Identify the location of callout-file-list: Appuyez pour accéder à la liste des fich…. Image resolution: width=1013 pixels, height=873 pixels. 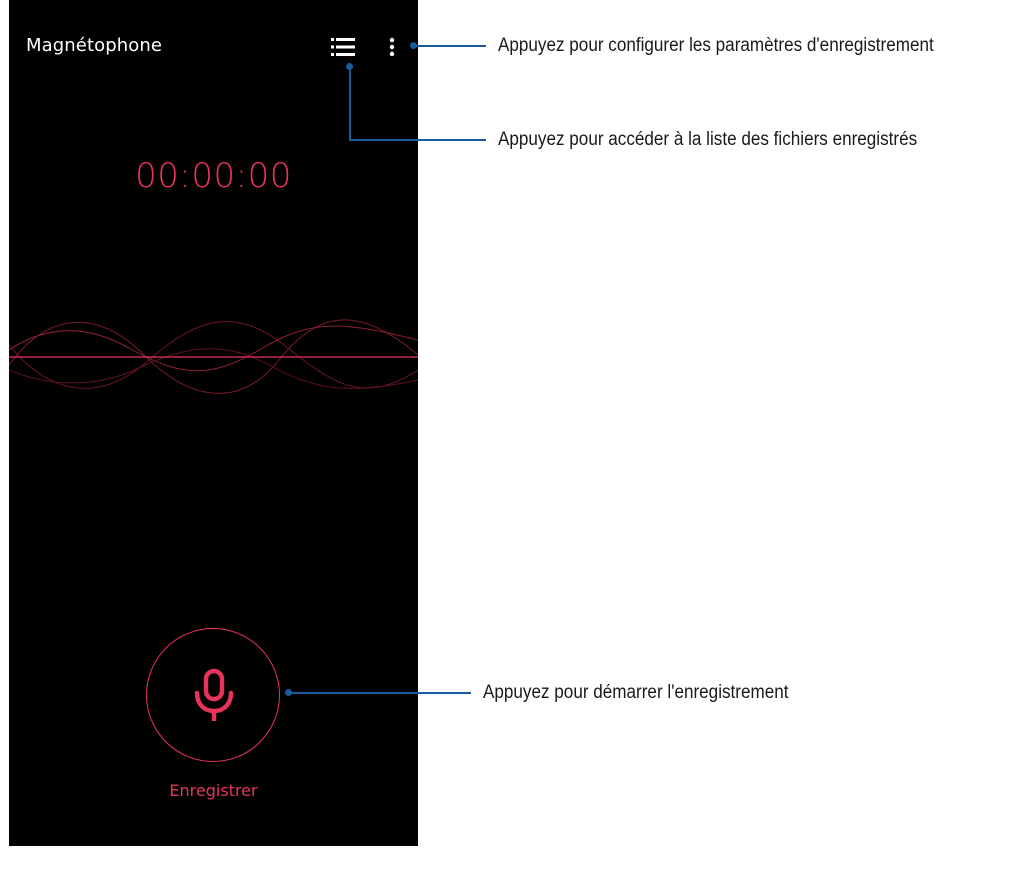
(708, 139).